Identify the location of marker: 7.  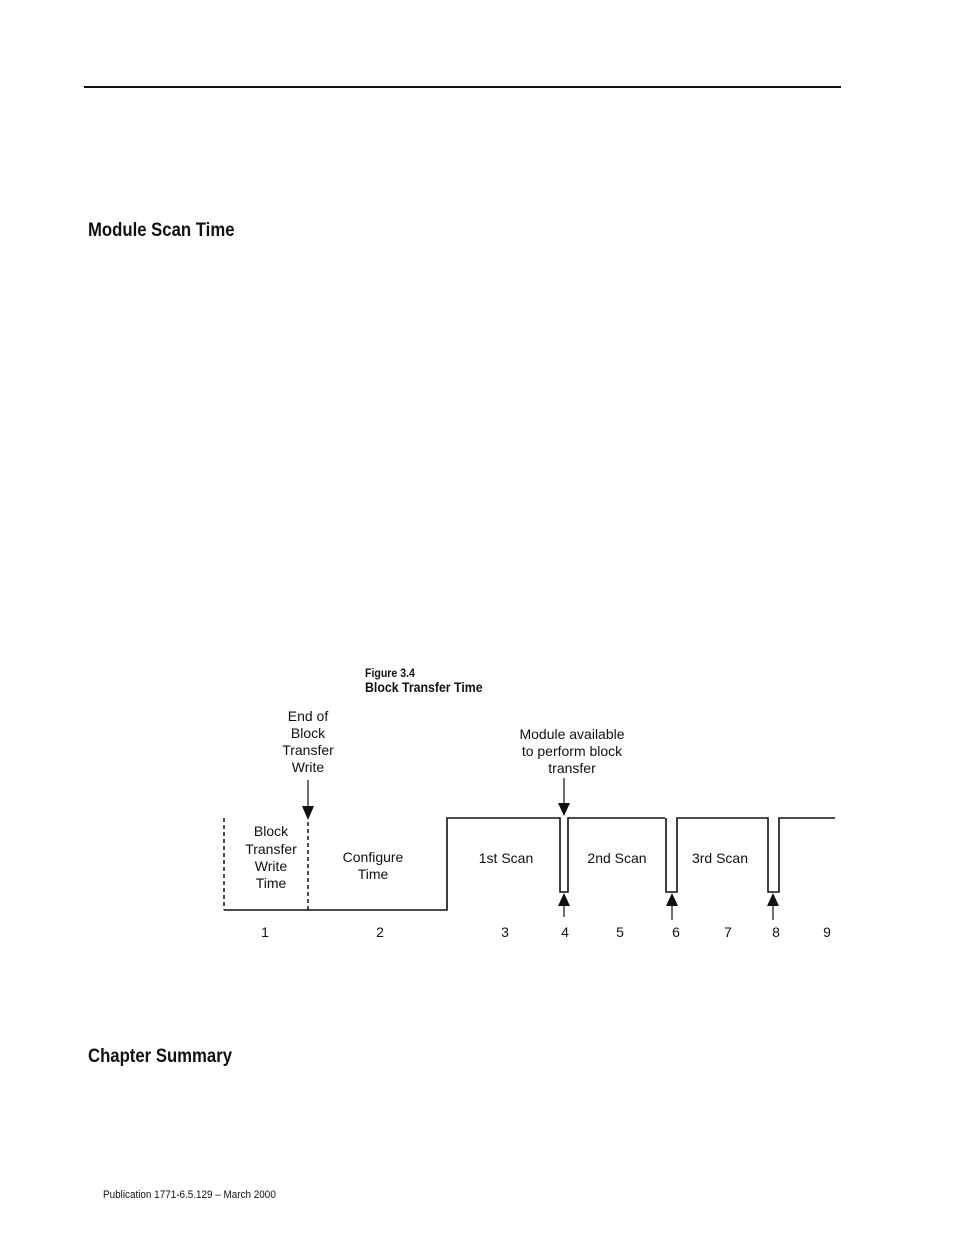
(728, 932).